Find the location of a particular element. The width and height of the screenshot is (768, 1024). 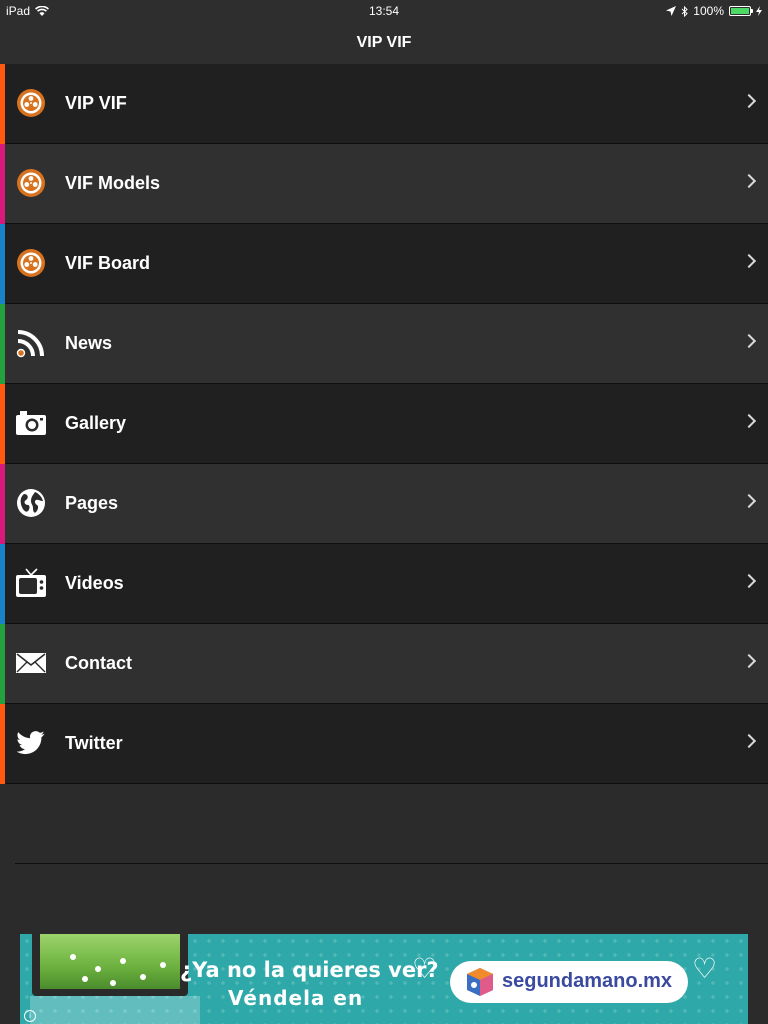

menu-item-vif-models: VIF Models is located at coordinates (384, 184).